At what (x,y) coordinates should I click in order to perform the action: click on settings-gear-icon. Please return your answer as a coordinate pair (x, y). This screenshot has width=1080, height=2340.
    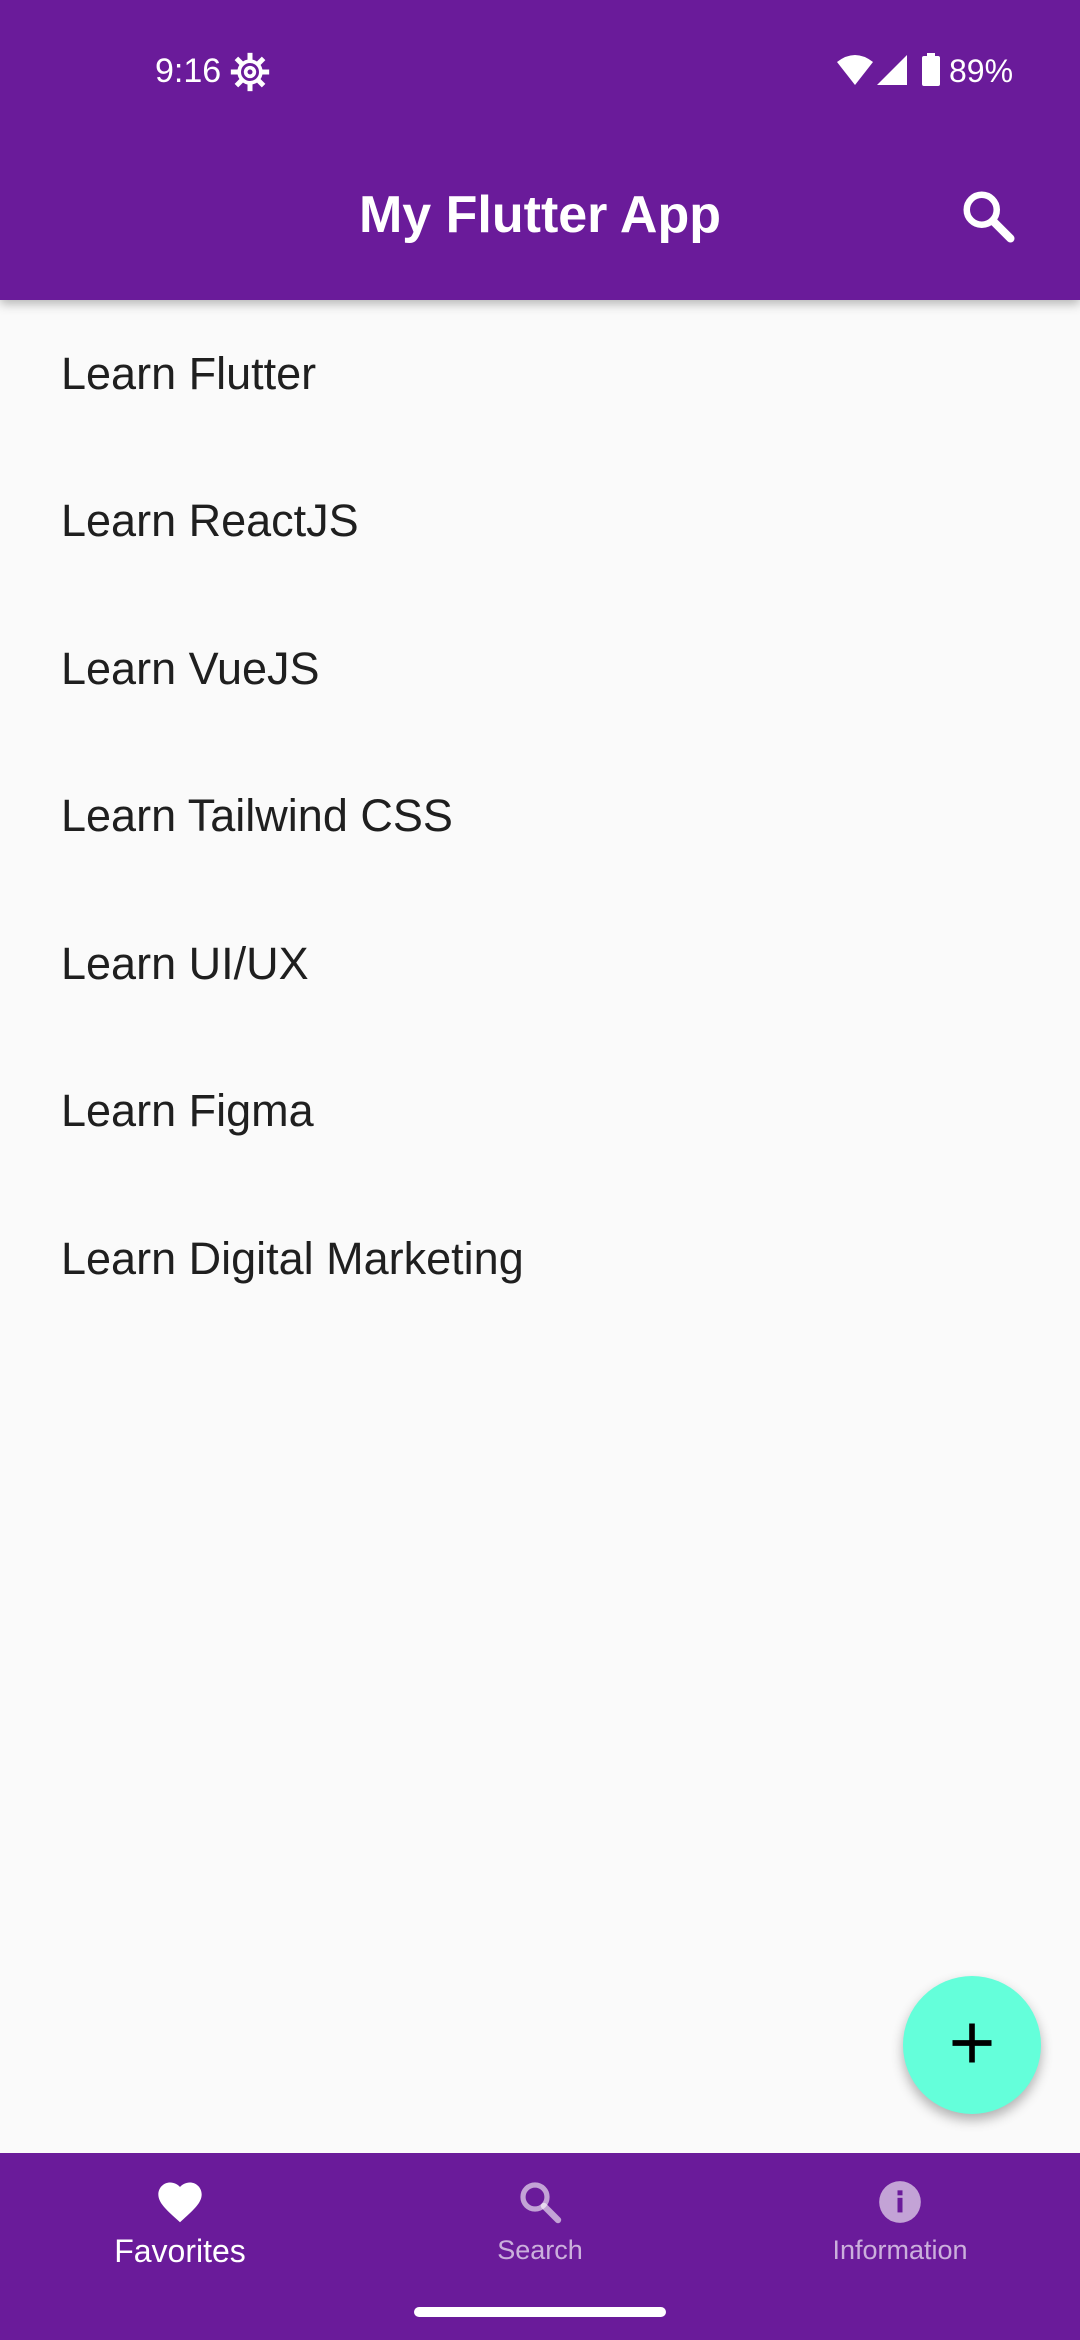
    Looking at the image, I should click on (250, 72).